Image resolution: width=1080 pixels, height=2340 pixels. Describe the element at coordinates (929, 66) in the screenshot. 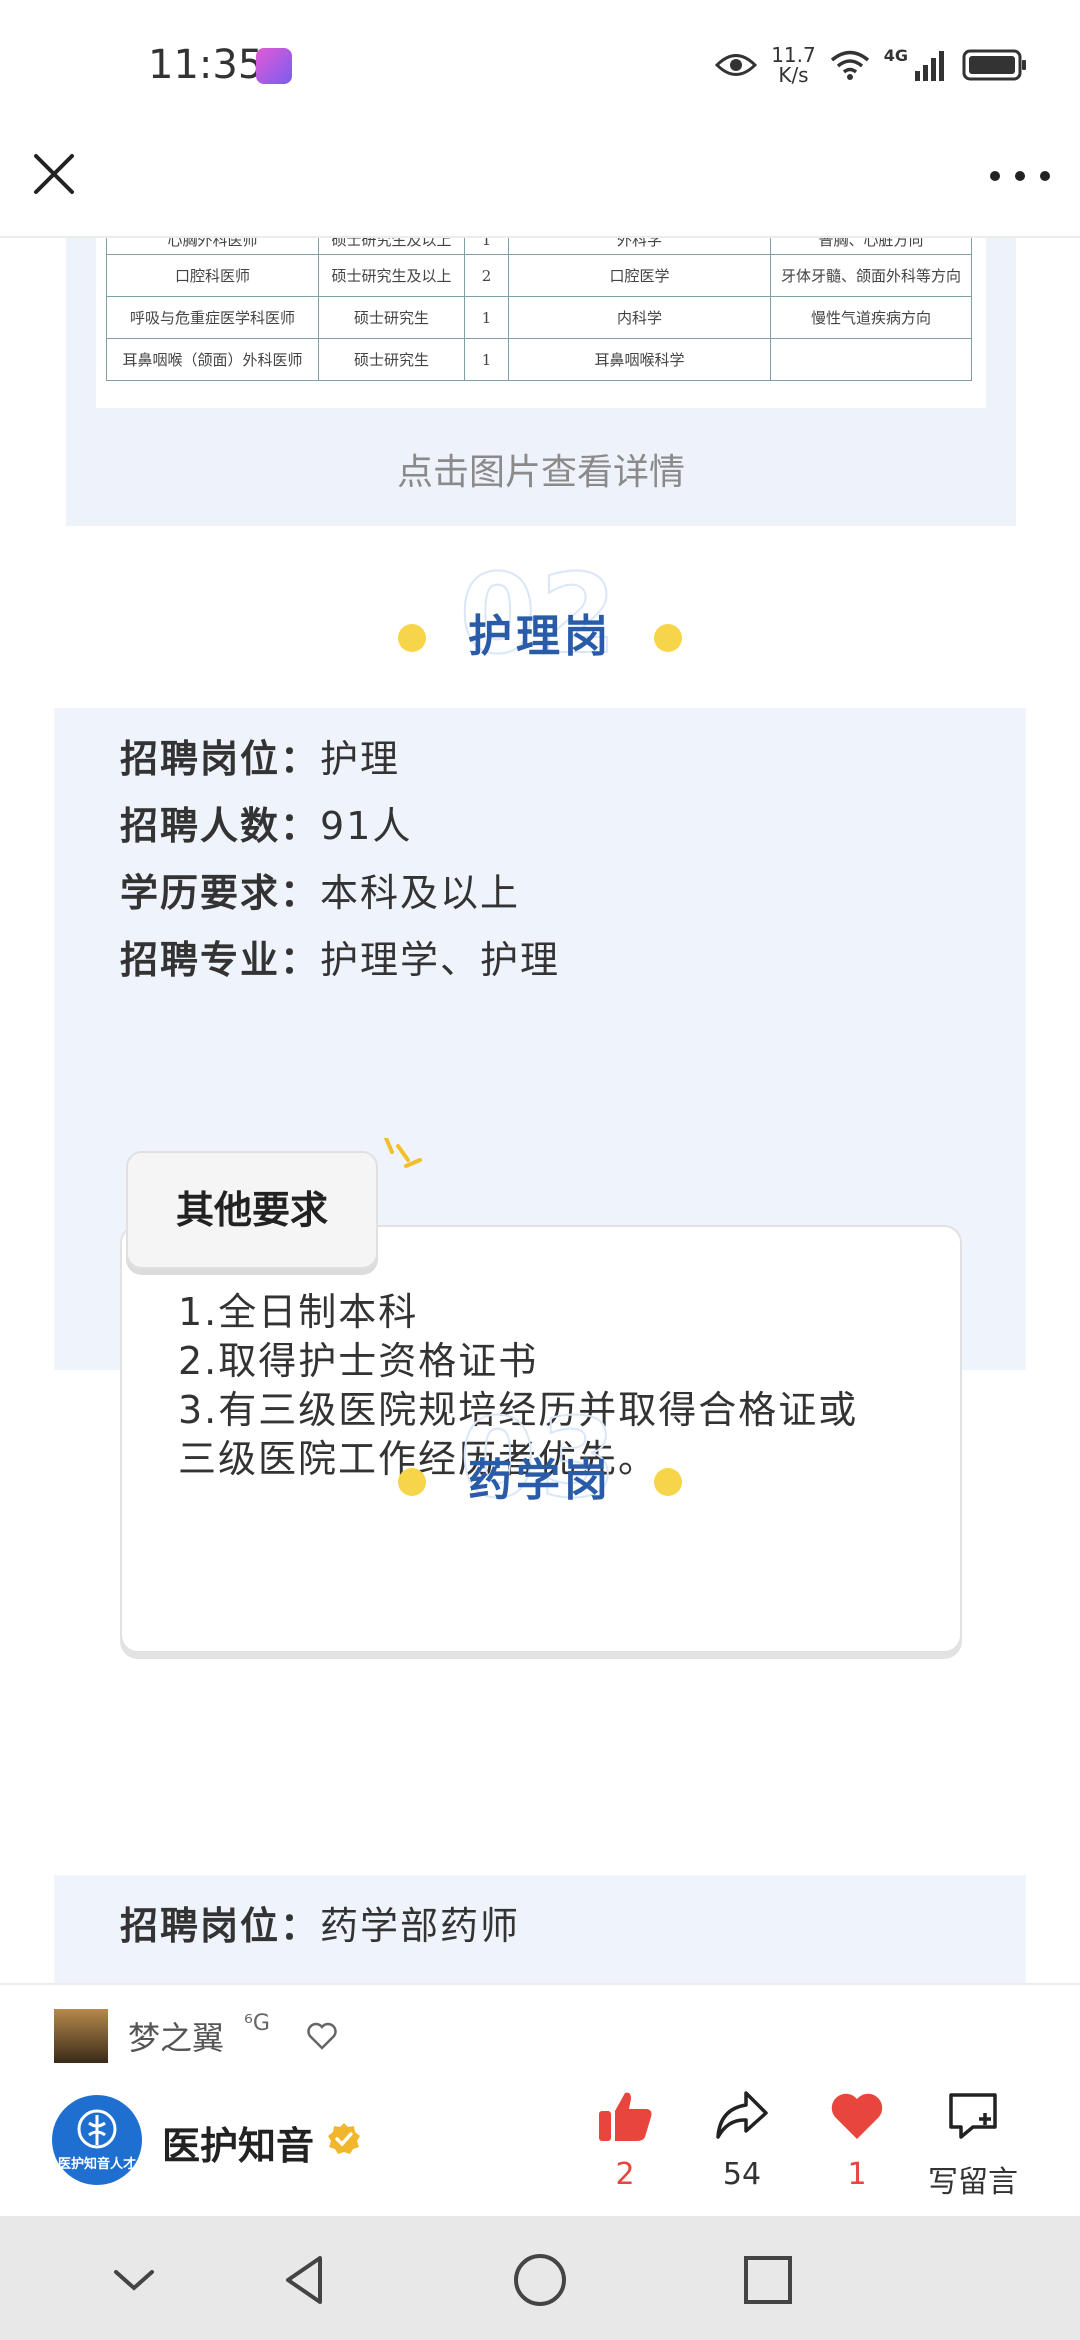

I see `signal-icon` at that location.